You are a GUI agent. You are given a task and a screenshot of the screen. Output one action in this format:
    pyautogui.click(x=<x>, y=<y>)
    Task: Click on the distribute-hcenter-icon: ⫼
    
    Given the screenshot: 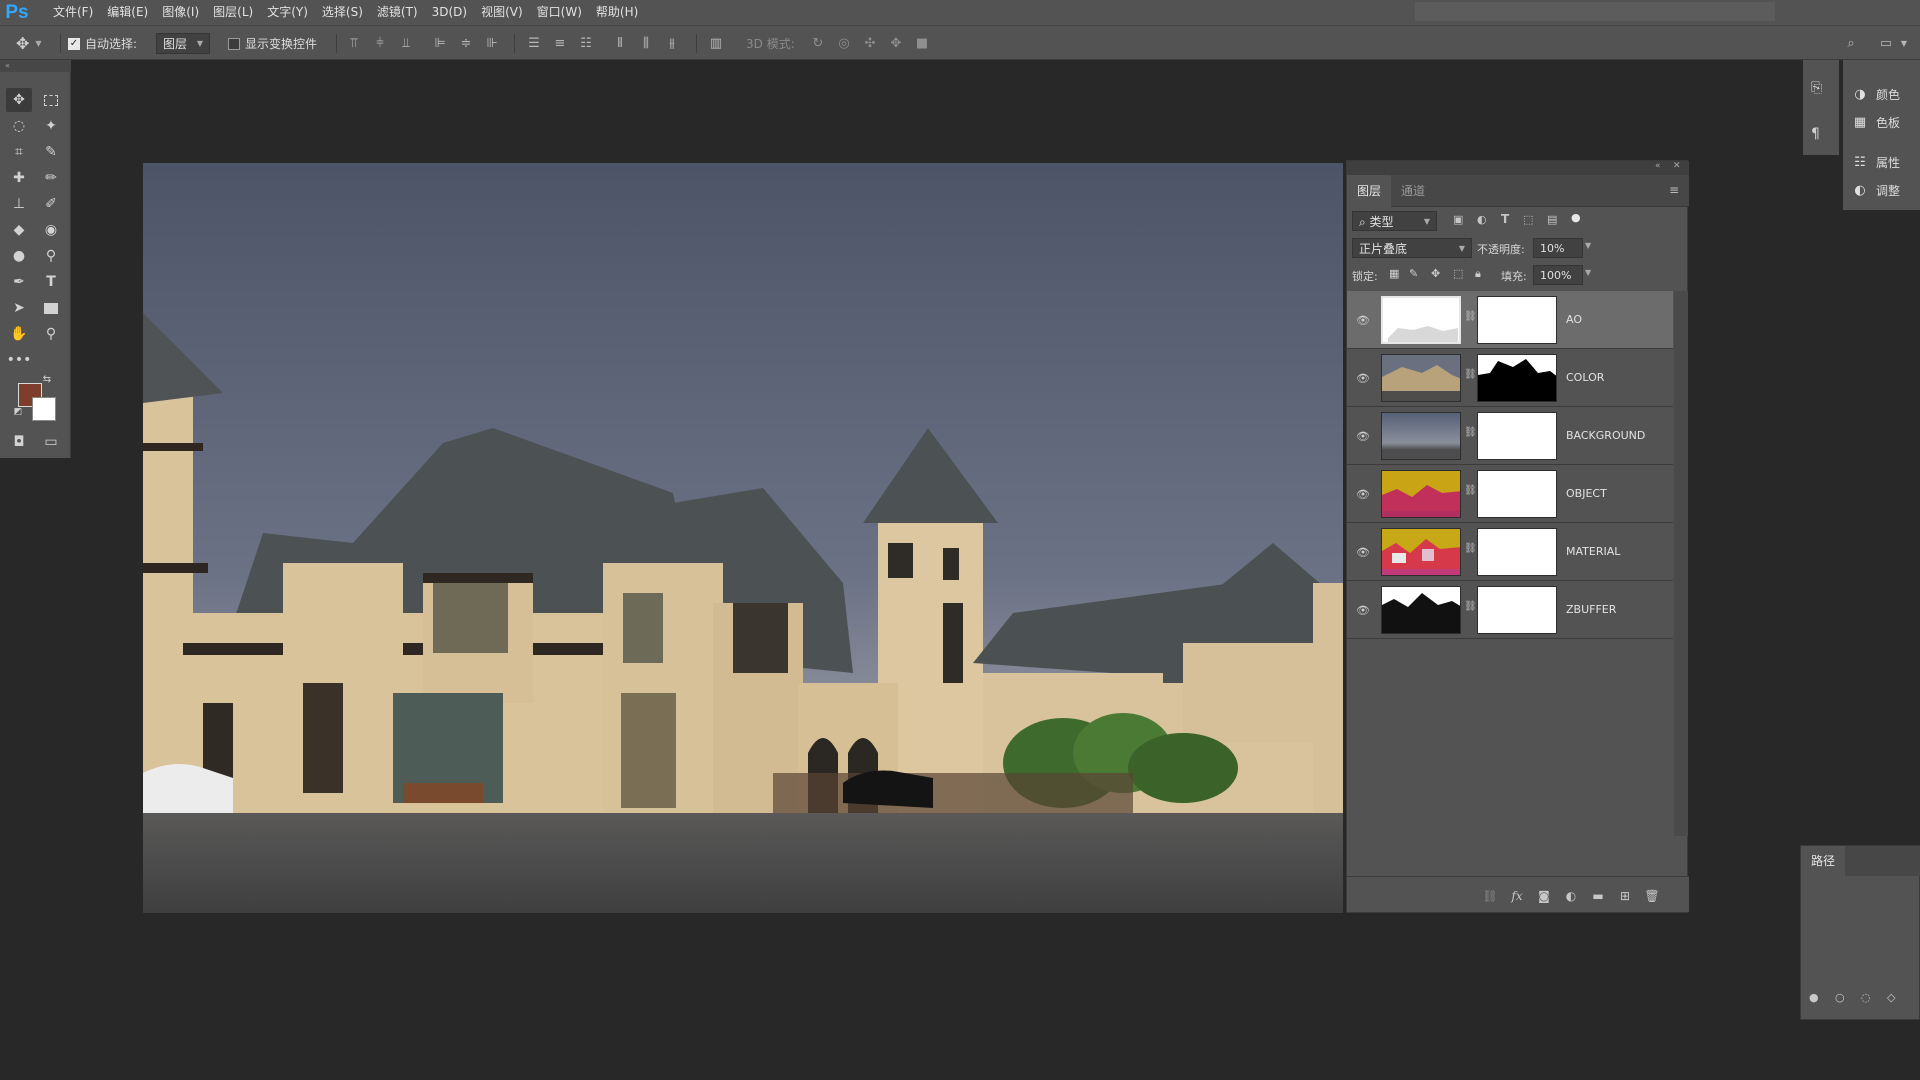 What is the action you would take?
    pyautogui.click(x=646, y=43)
    